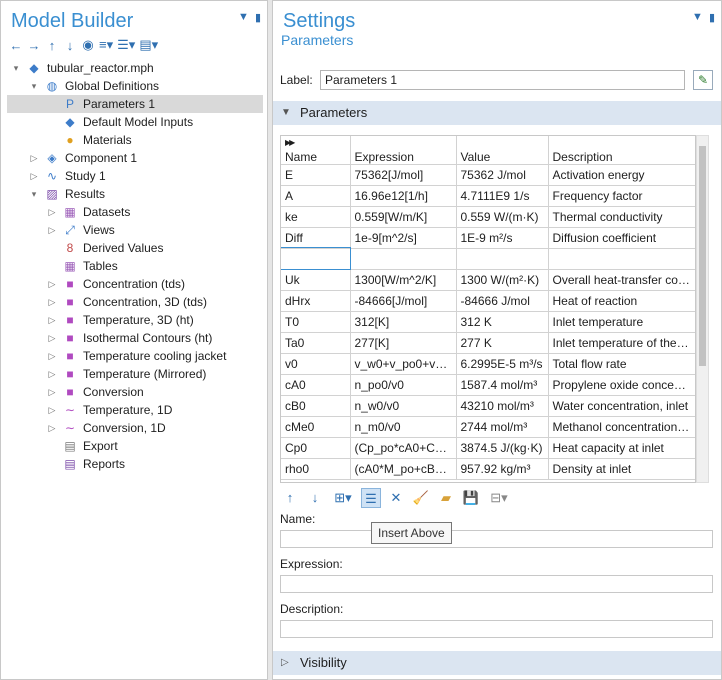  I want to click on table-cell: Heat capacity at inlet, so click(621, 448).